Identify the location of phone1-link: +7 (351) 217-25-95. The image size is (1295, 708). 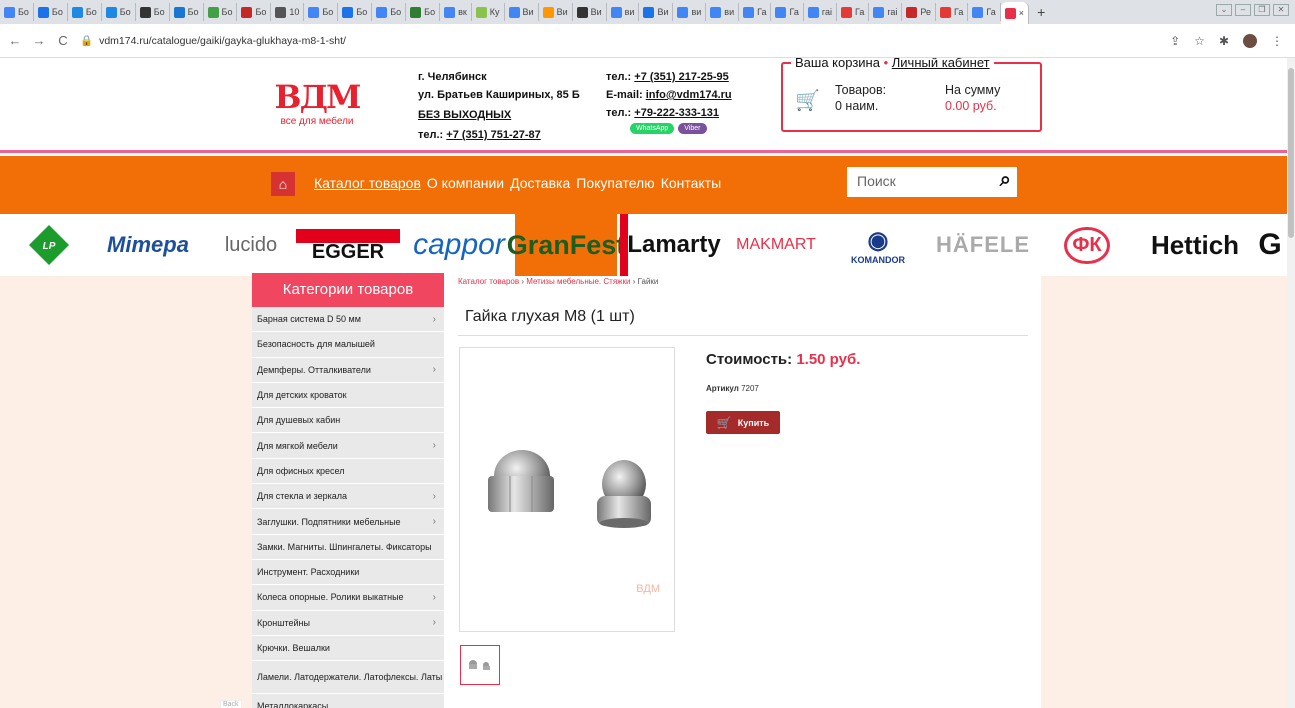
(681, 77).